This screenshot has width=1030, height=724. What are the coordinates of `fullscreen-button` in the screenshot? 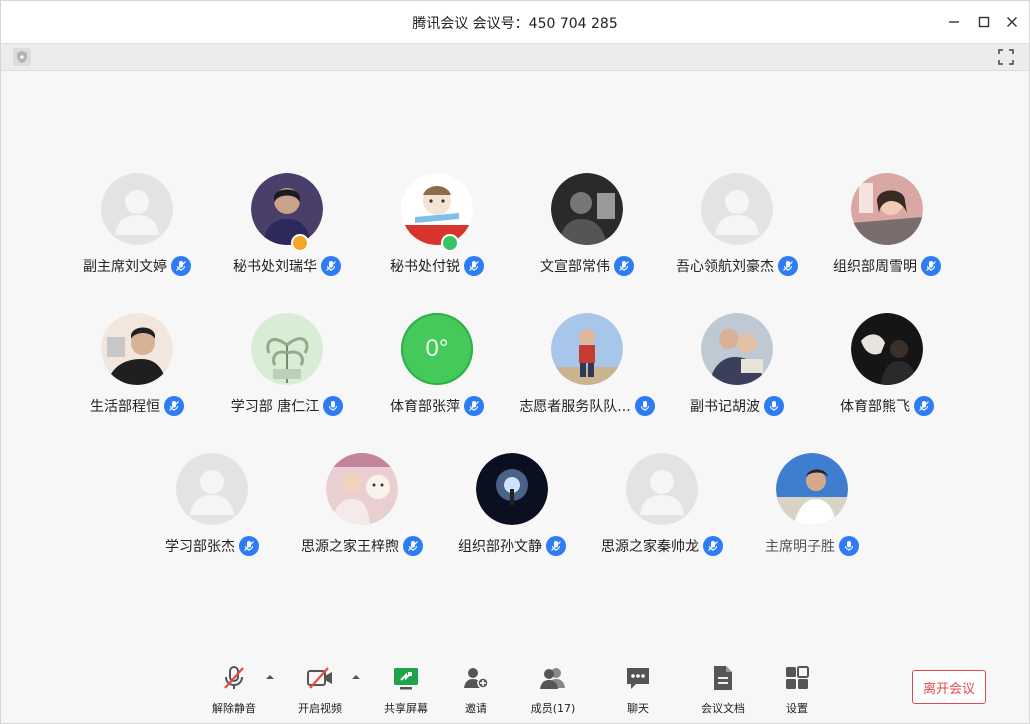 It's located at (1006, 57).